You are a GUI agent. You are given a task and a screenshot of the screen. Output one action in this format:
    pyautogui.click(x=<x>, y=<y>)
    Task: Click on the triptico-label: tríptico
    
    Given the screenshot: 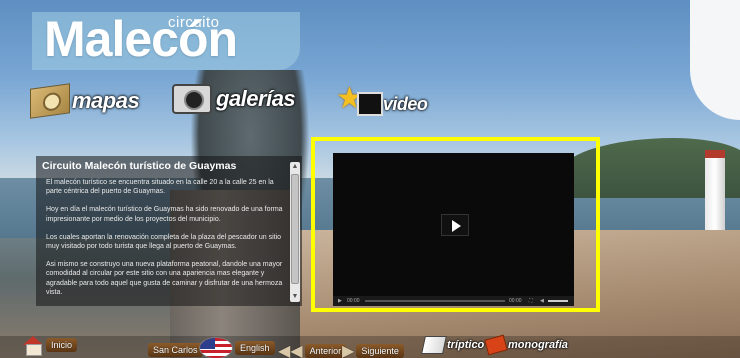 What is the action you would take?
    pyautogui.click(x=466, y=345)
    